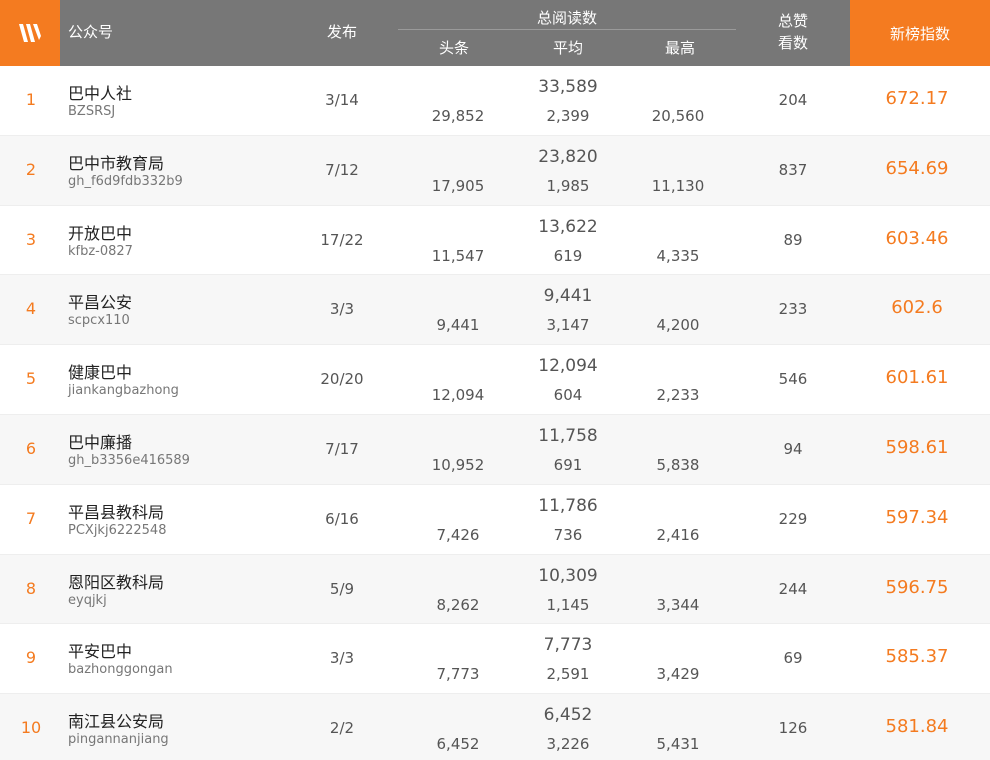 This screenshot has width=990, height=760. What do you see at coordinates (793, 728) in the screenshot?
I see `likes-count: 126` at bounding box center [793, 728].